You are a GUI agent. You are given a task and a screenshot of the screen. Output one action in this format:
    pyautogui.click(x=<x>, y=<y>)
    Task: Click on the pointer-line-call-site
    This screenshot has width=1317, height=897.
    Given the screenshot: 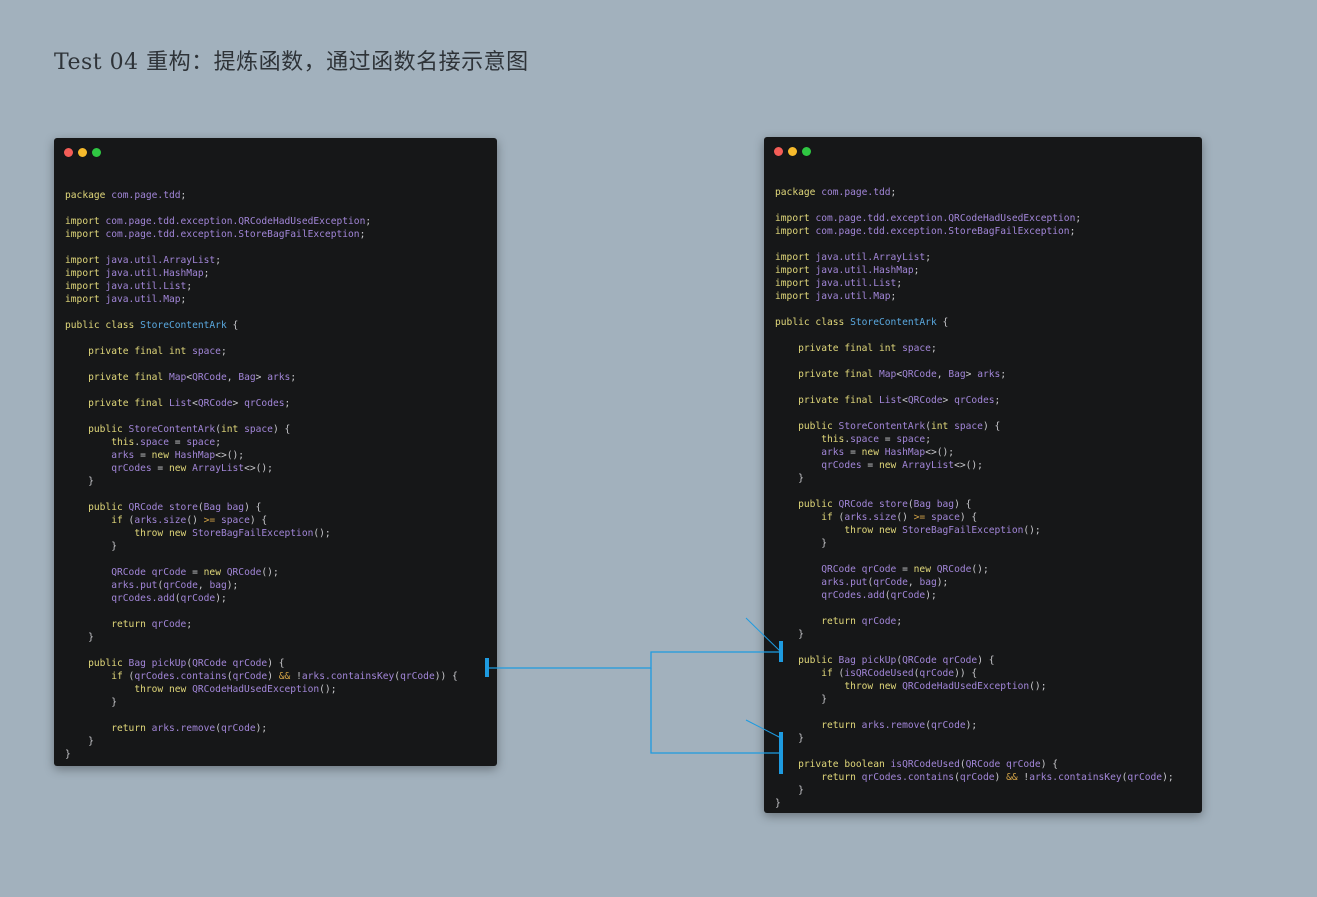 What is the action you would take?
    pyautogui.click(x=763, y=635)
    